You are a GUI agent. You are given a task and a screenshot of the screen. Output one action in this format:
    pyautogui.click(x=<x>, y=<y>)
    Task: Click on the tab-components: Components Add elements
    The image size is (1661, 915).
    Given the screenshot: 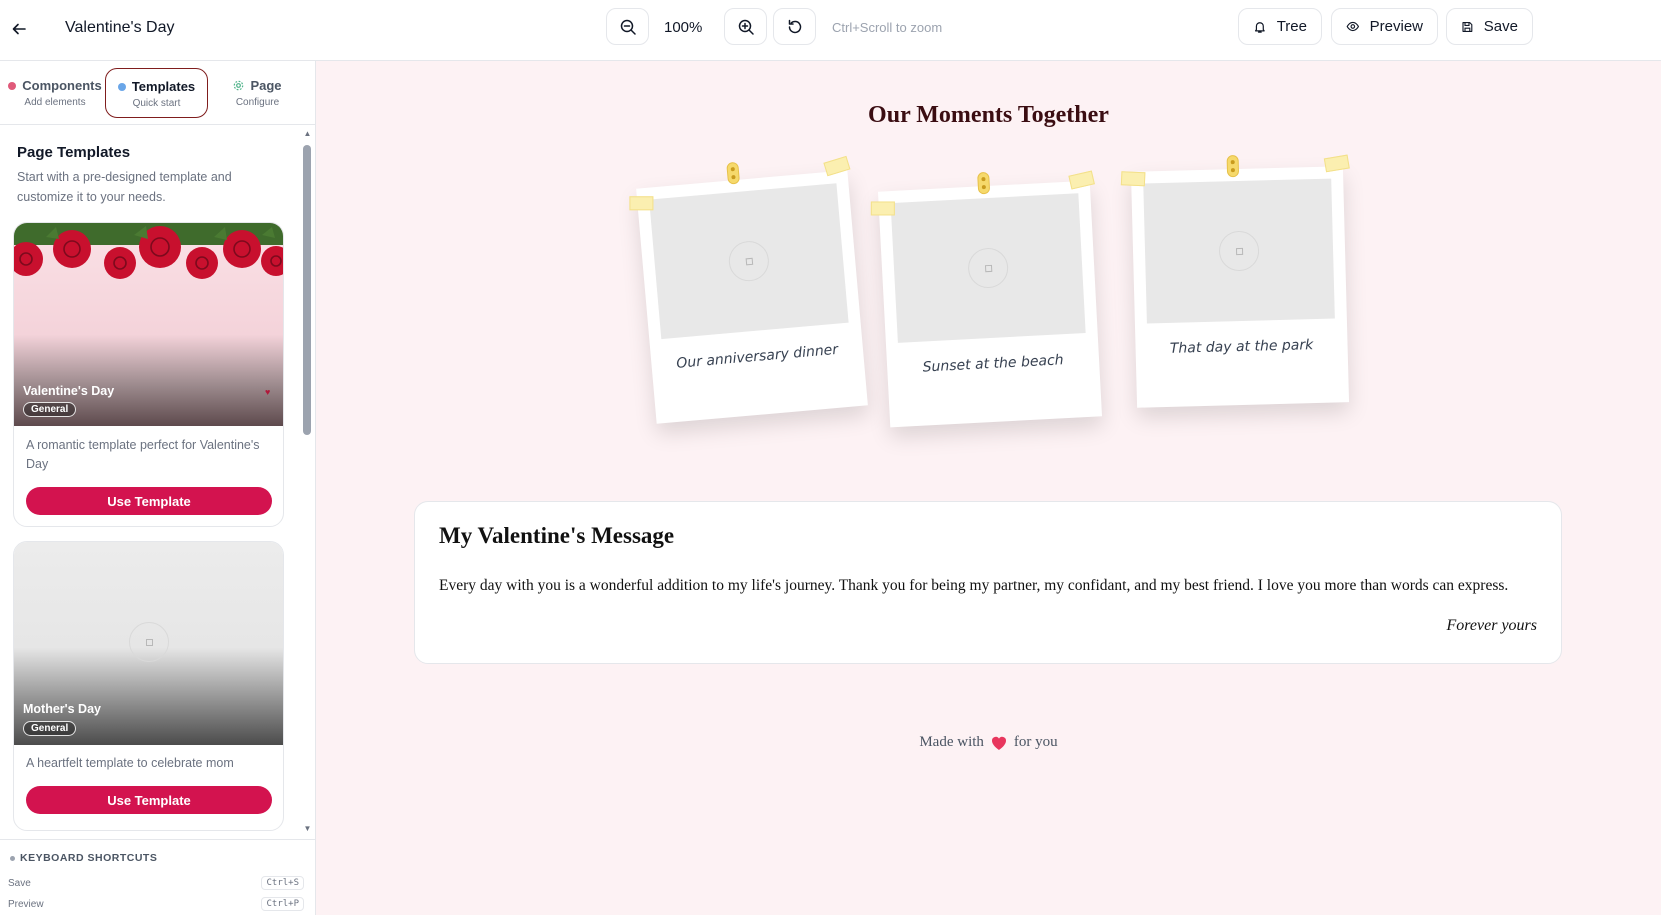 What is the action you would take?
    pyautogui.click(x=55, y=93)
    